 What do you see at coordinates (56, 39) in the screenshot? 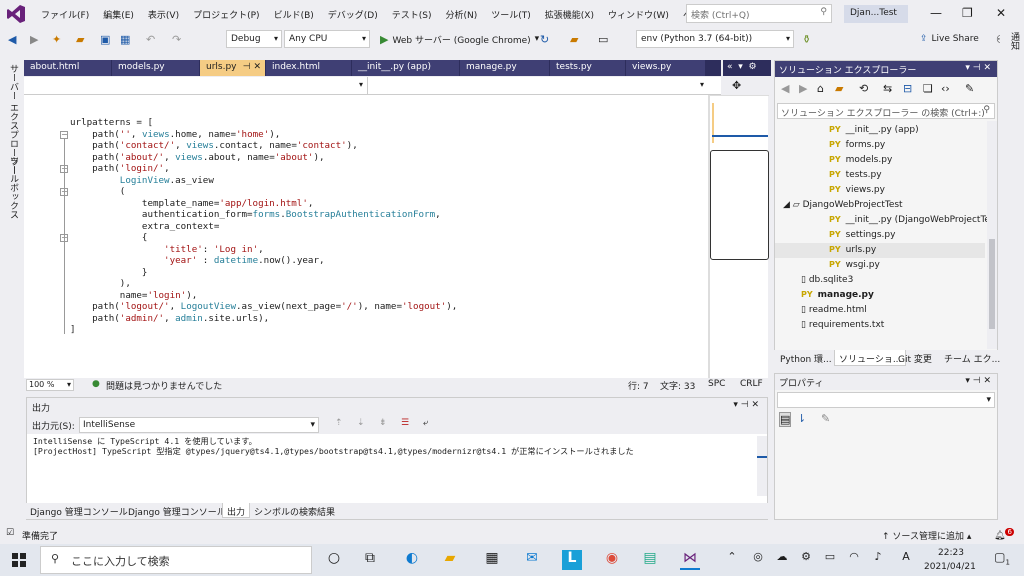
I see `new-project-icon: ✦` at bounding box center [56, 39].